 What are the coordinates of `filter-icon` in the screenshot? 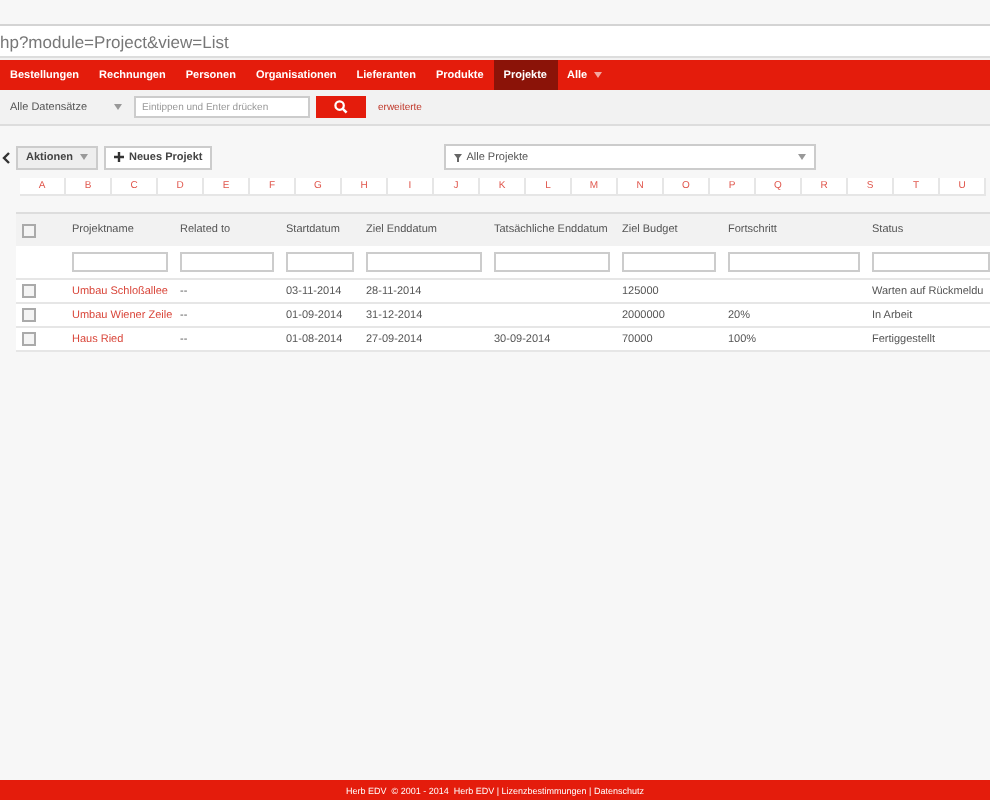 It's located at (458, 157).